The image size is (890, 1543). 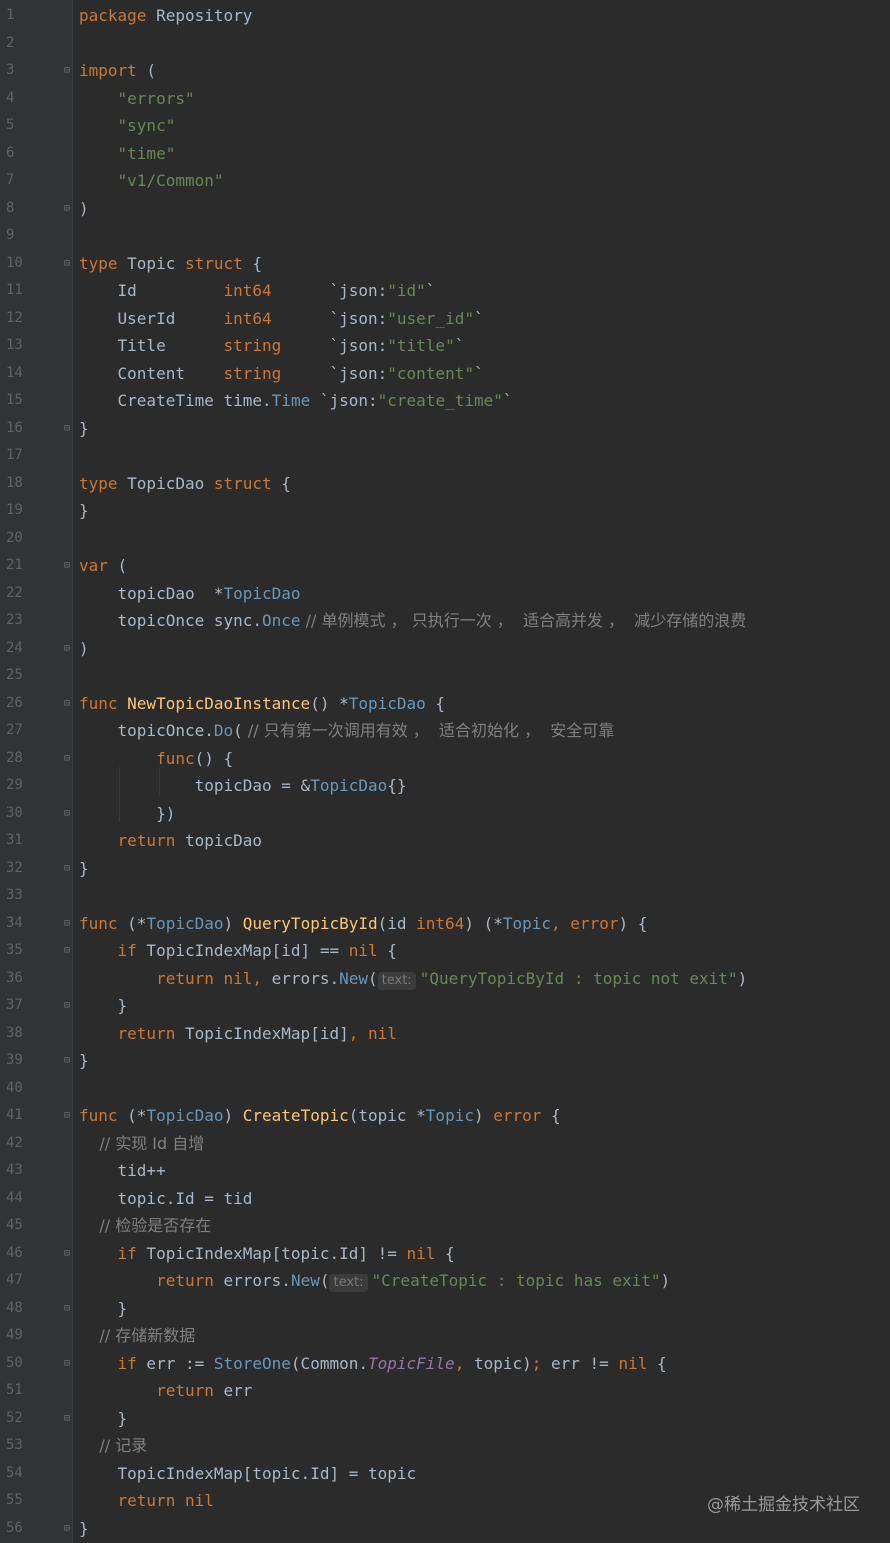 What do you see at coordinates (445, 511) in the screenshot?
I see `code-line: 19}` at bounding box center [445, 511].